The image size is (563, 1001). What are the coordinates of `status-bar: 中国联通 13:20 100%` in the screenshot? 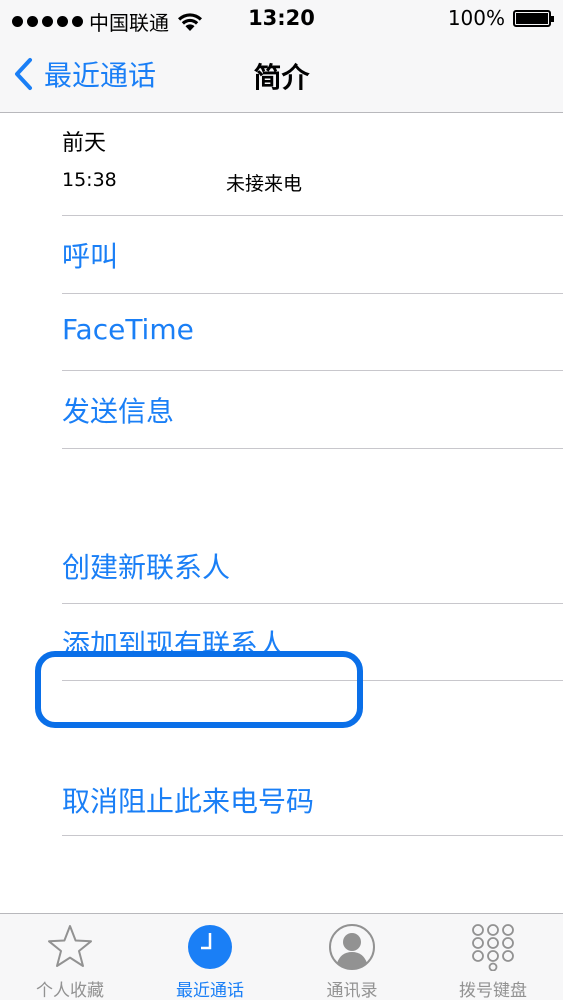 It's located at (281, 19).